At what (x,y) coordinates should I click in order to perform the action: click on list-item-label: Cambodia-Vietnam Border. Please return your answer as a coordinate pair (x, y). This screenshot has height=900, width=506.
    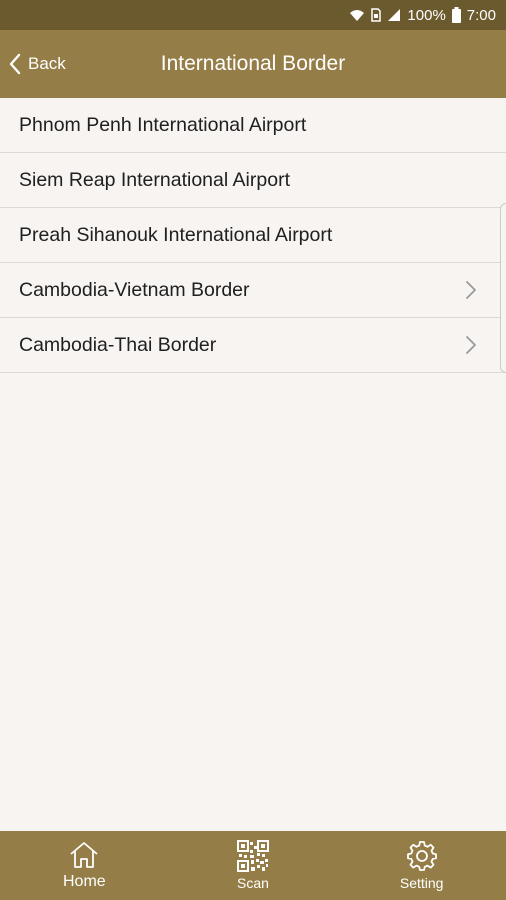
    Looking at the image, I should click on (134, 289).